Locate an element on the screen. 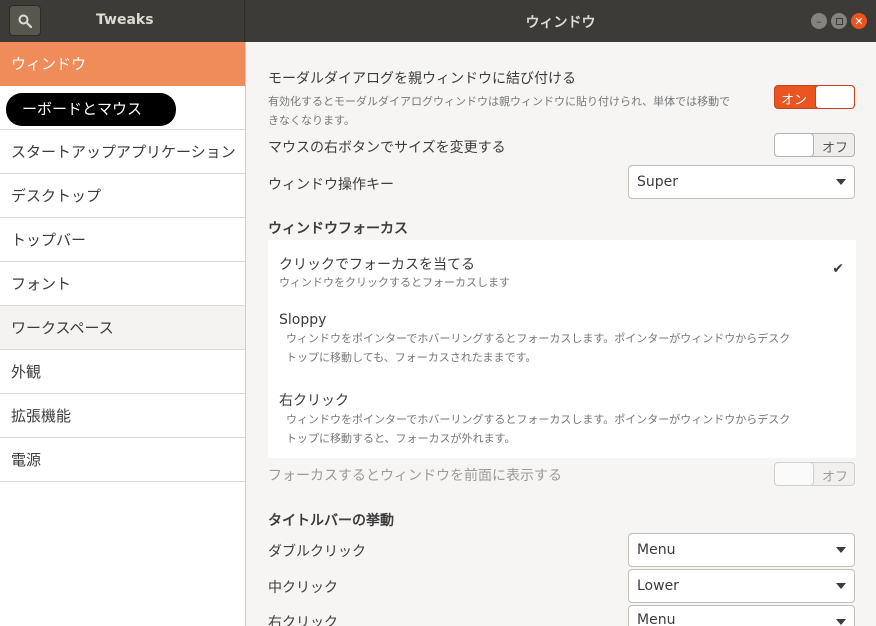 The image size is (876, 626). middle-click-combo: Lower is located at coordinates (741, 586).